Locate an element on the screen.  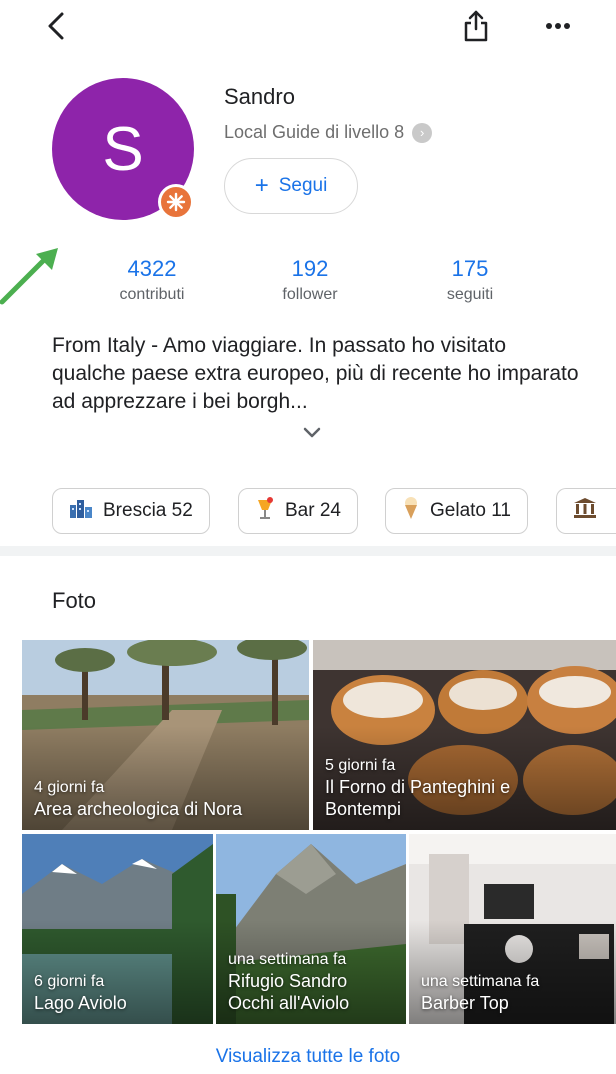
photo-tile-lago-aviolo: 6 giorni fa Lago Aviolo is located at coordinates (117, 929).